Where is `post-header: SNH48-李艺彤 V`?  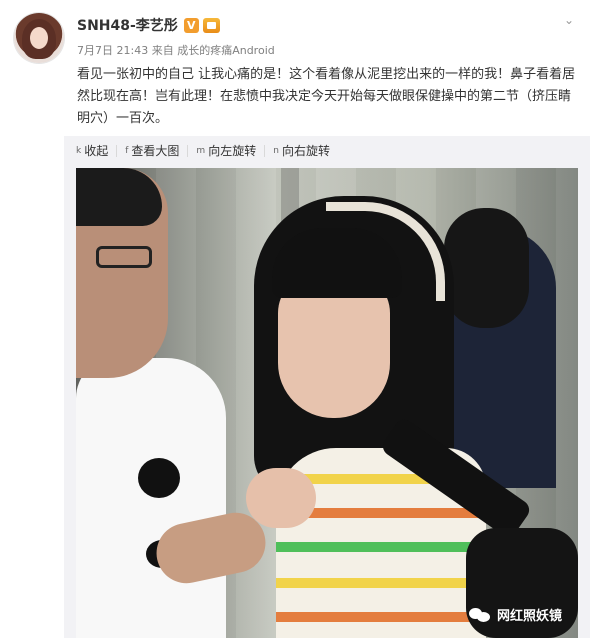
post-header: SNH48-李艺彤 V is located at coordinates (148, 25).